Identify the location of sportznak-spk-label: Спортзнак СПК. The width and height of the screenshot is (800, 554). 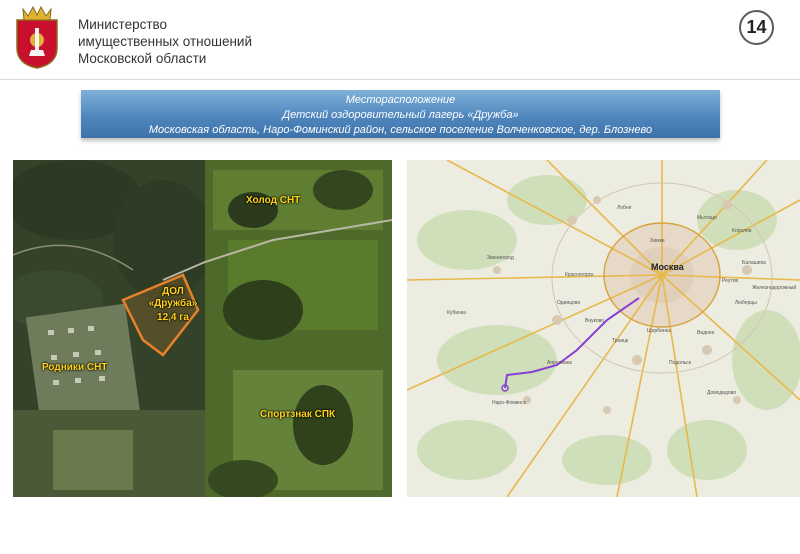
(298, 414).